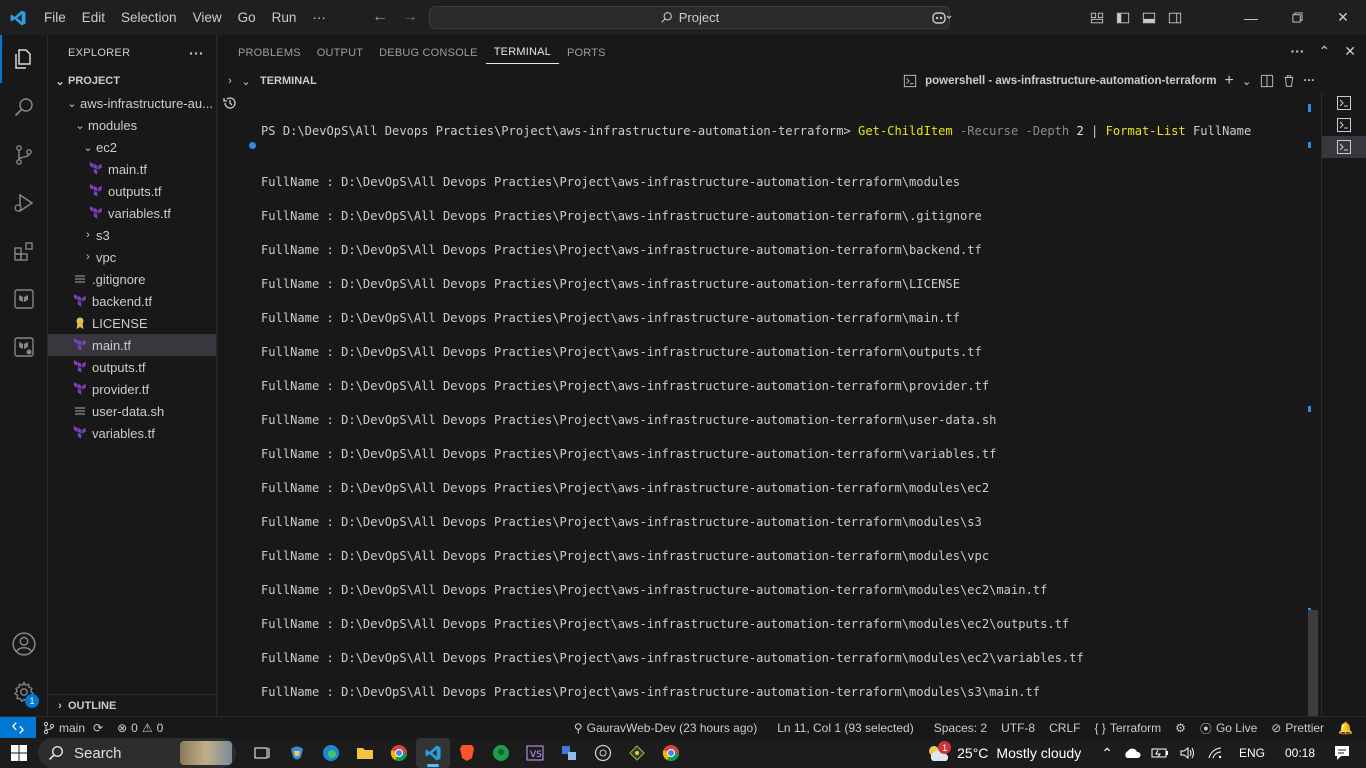  What do you see at coordinates (132, 147) in the screenshot?
I see `tree-item-ec2: ⌄ ec2` at bounding box center [132, 147].